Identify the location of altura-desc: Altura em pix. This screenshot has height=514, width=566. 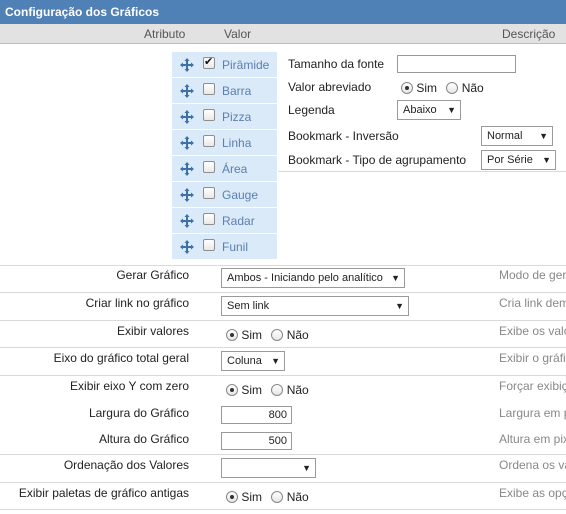
(532, 439).